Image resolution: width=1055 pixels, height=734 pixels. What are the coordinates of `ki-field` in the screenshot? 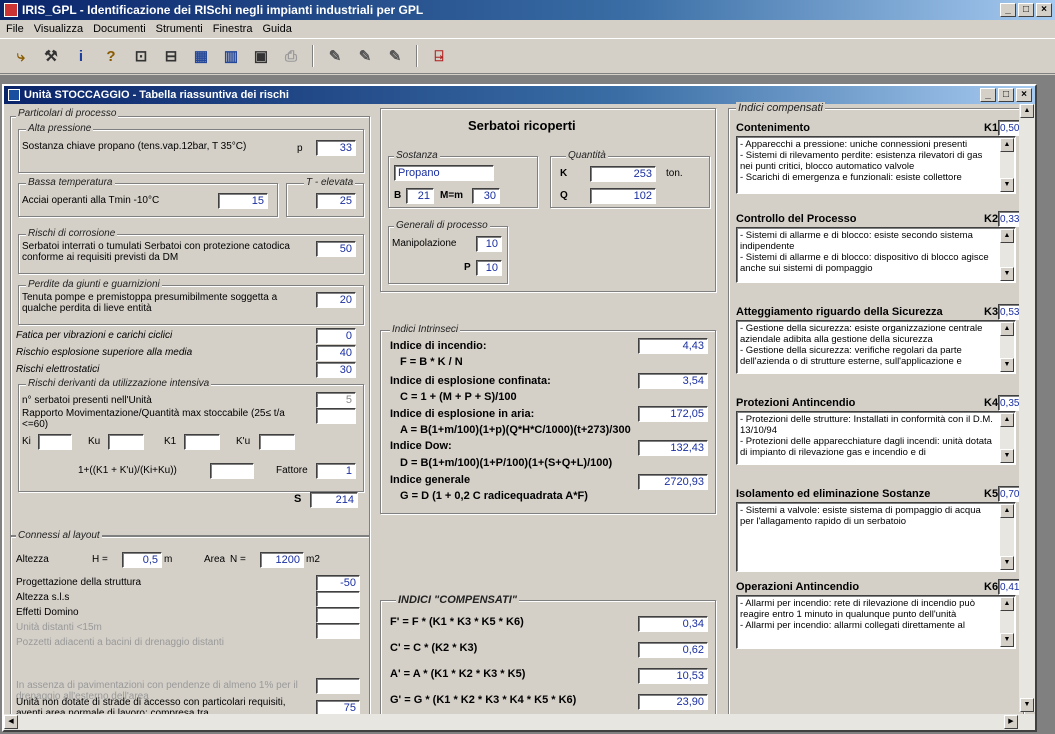 It's located at (55, 442).